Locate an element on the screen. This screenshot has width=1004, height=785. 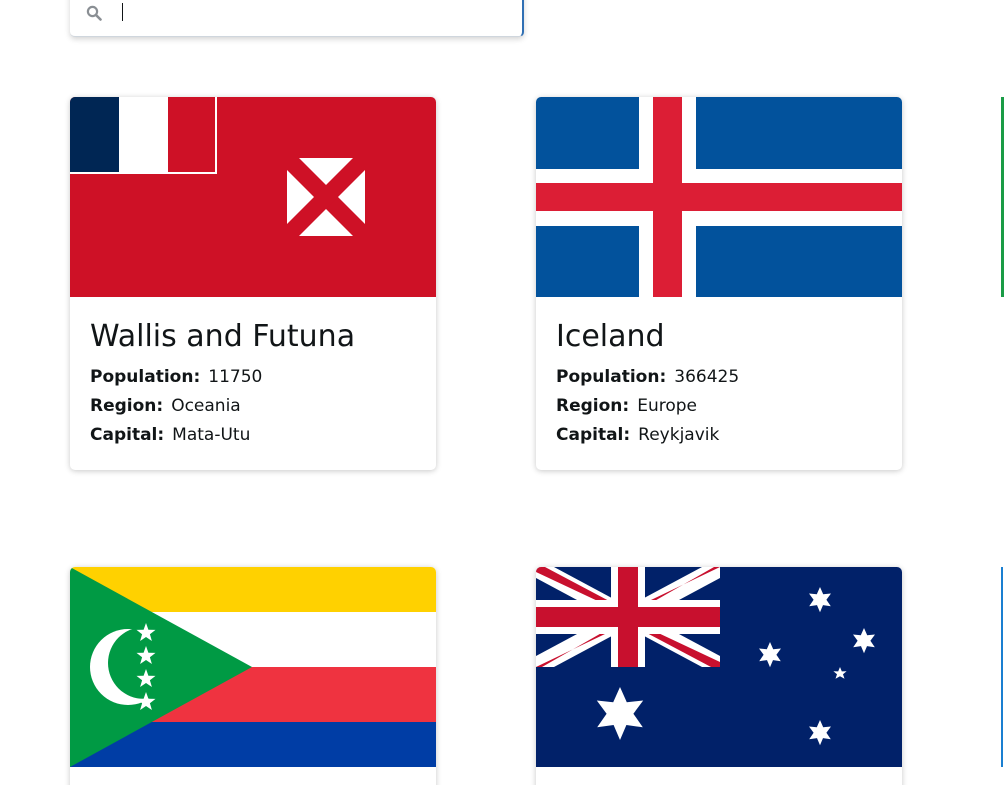
country-card-australia is located at coordinates (719, 676).